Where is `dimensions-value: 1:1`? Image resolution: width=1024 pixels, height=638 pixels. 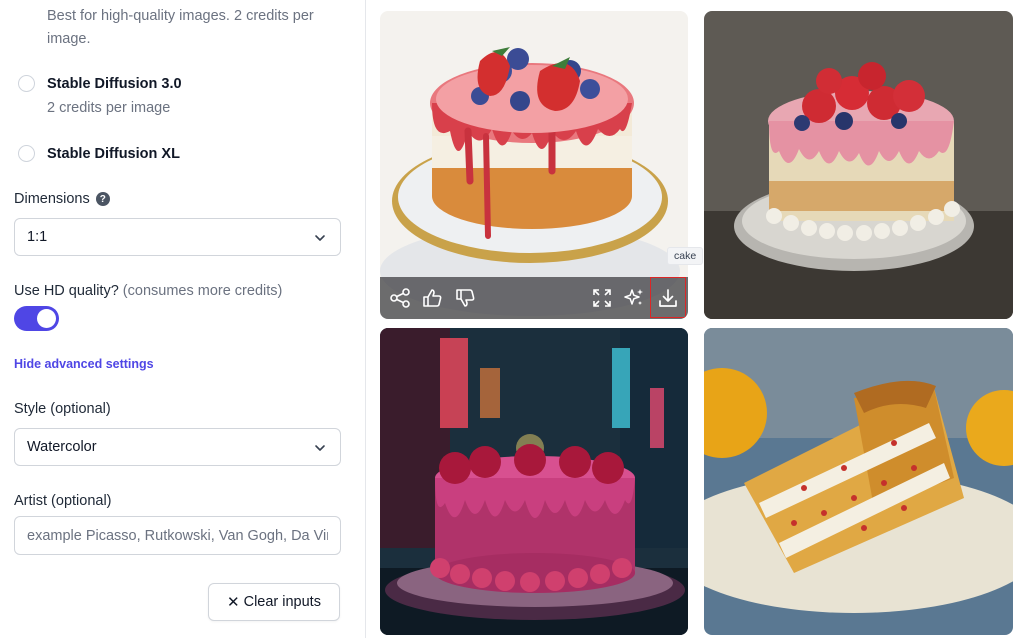
dimensions-value: 1:1 is located at coordinates (37, 237).